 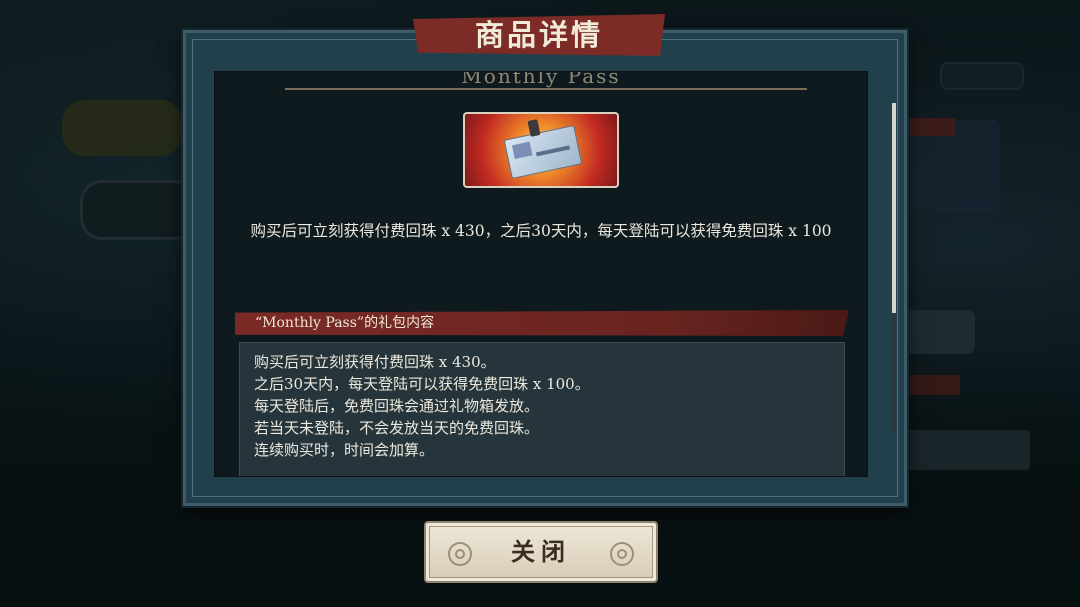 I want to click on scrollbar-thumb, so click(x=894, y=208).